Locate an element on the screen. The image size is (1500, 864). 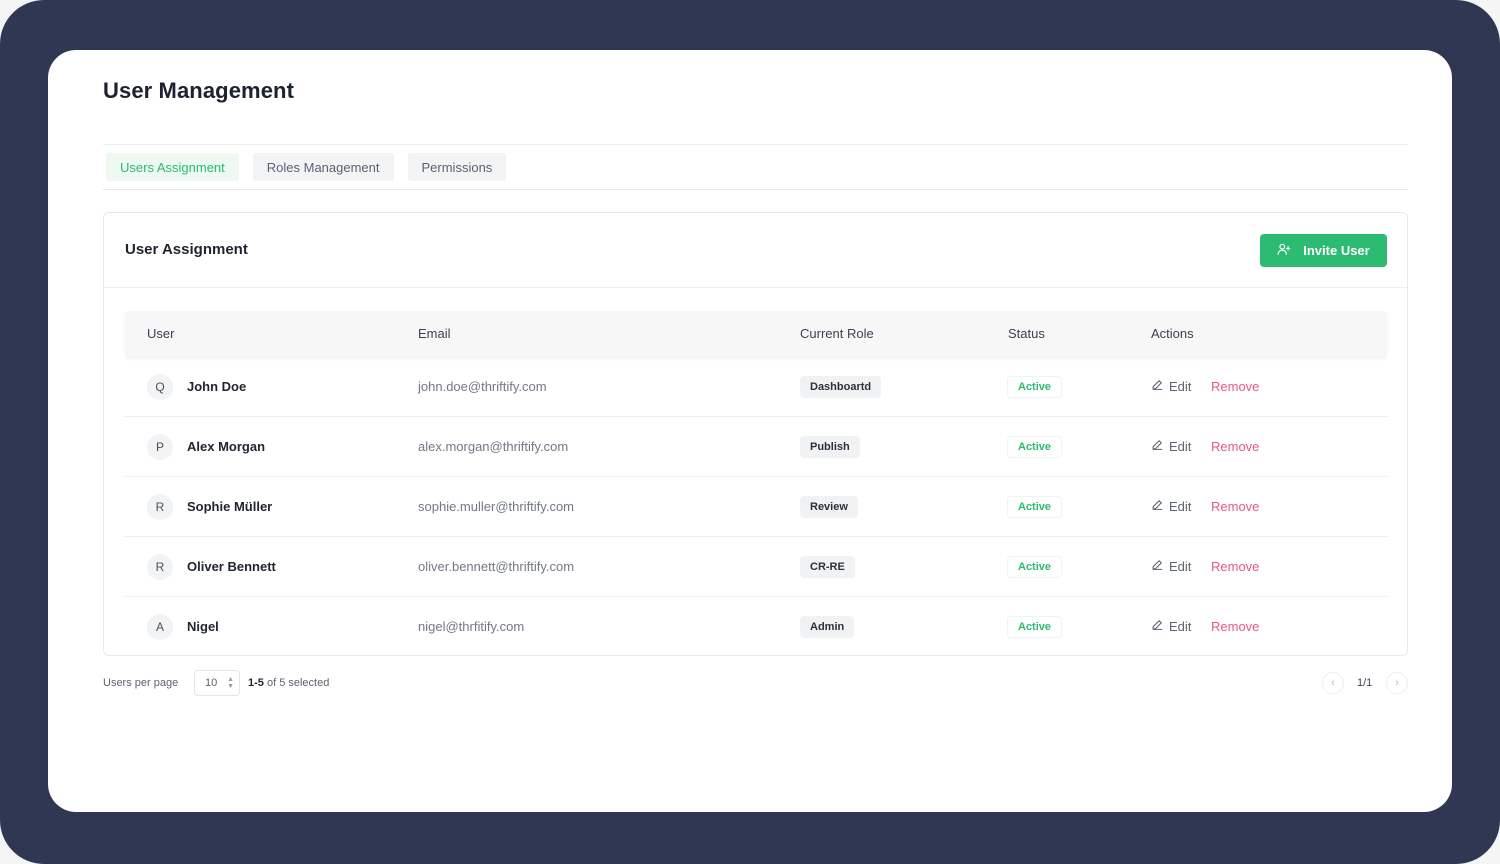
table-header: User Email Current Role Status Actions is located at coordinates (756, 334).